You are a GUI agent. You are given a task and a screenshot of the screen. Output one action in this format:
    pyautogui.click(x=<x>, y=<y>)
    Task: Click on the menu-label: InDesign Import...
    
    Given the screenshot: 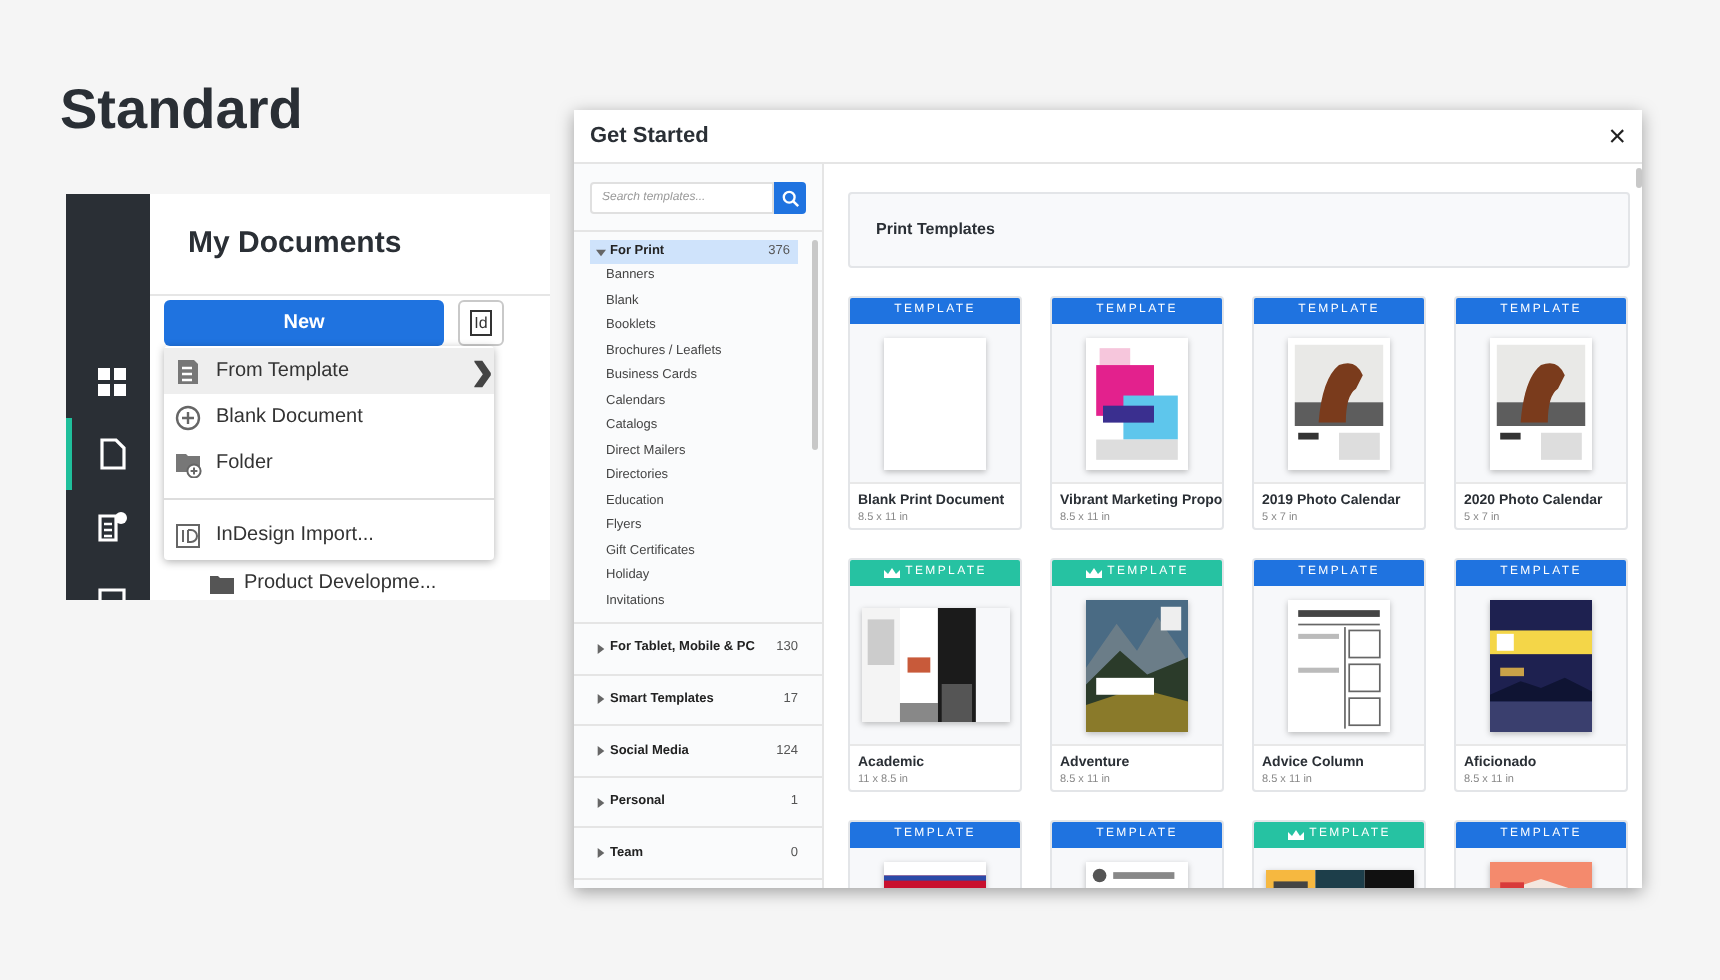 What is the action you would take?
    pyautogui.click(x=295, y=536)
    